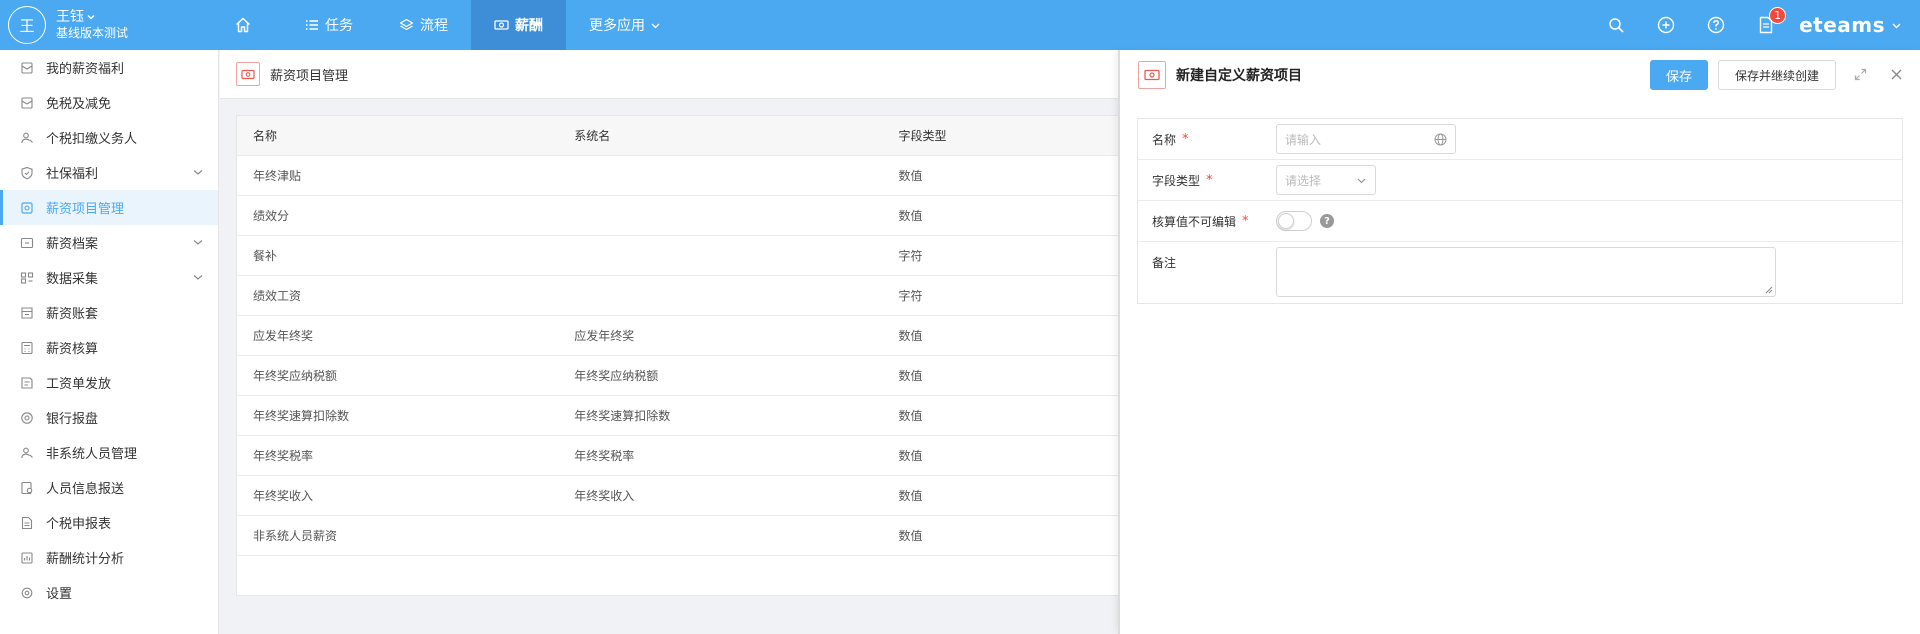  Describe the element at coordinates (295, 536) in the screenshot. I see `cell-name: 非系统人员薪资` at that location.